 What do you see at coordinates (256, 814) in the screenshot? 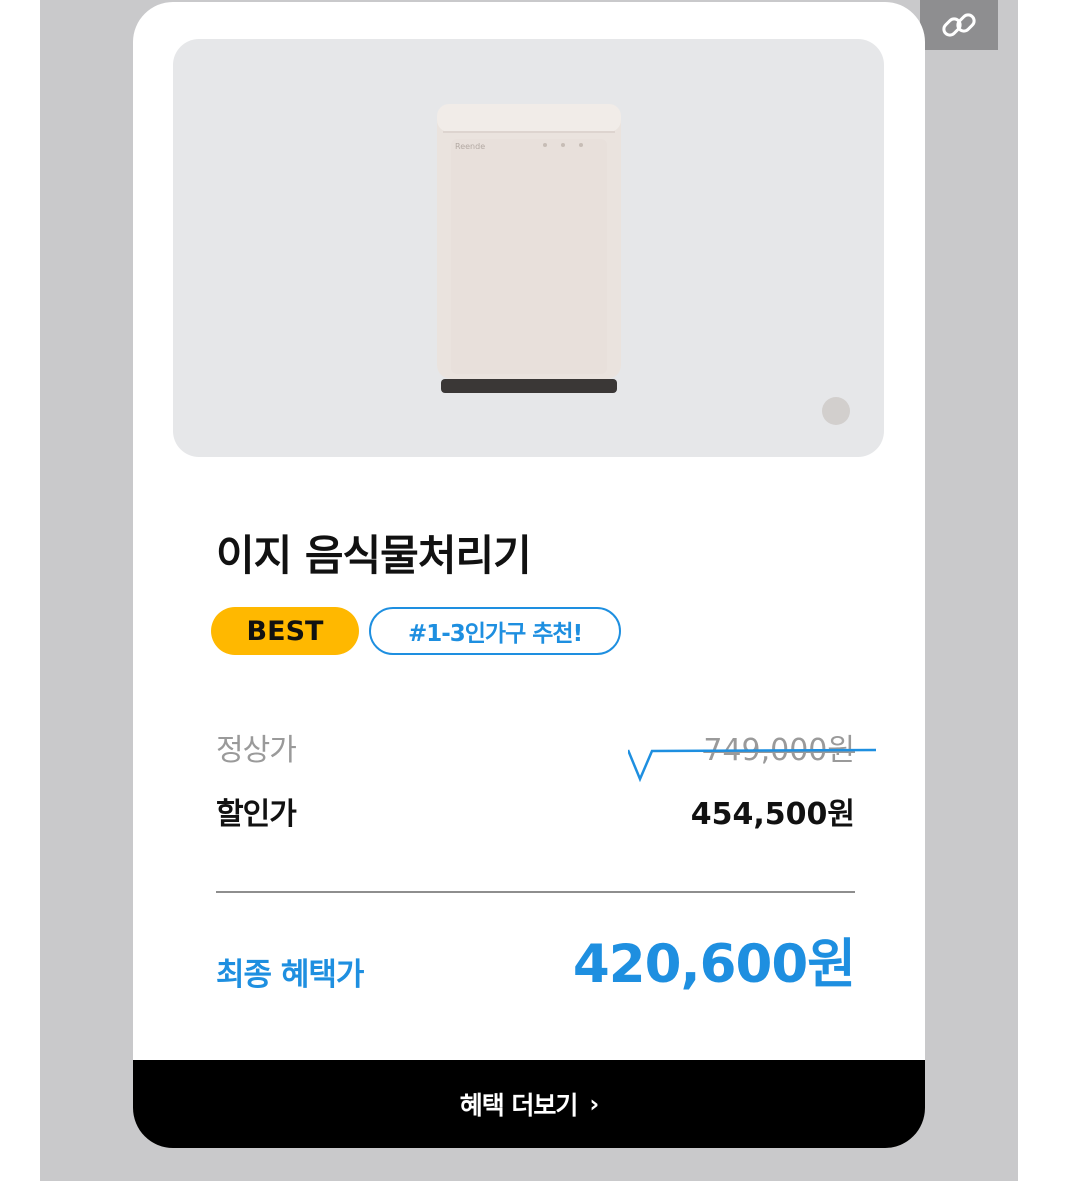
I see `discount-price-label: 할인가` at bounding box center [256, 814].